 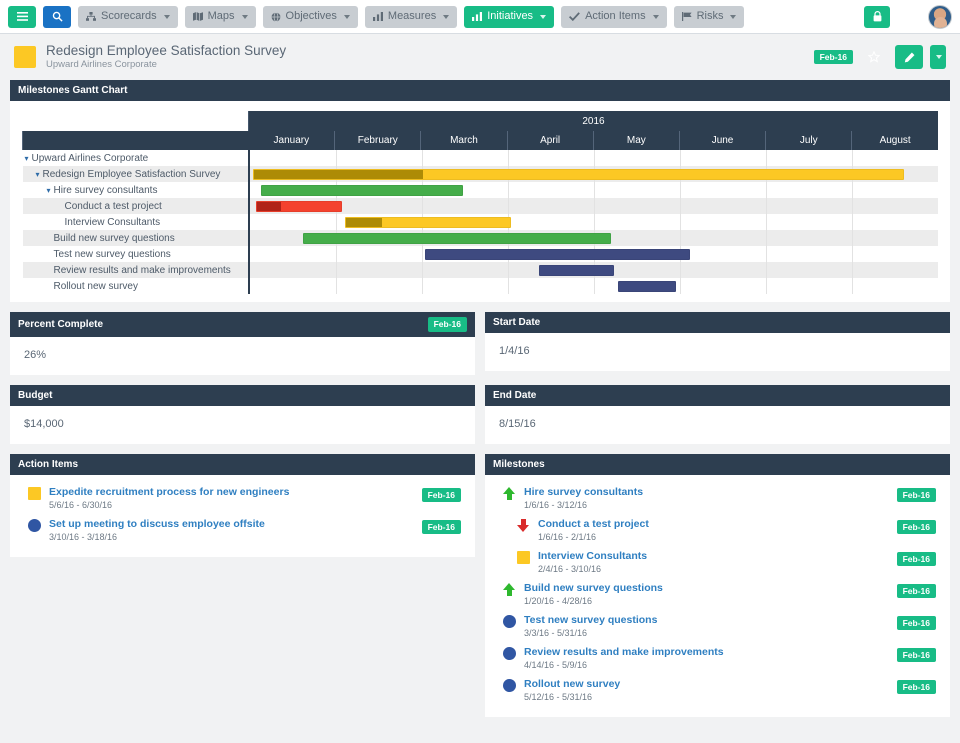 I want to click on list-item-dates: 5/12/16 - 5/31/16, so click(x=558, y=696).